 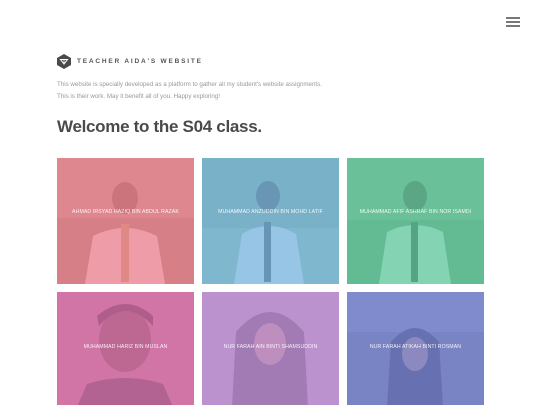 I want to click on hexagon-logo-icon, so click(x=64, y=61).